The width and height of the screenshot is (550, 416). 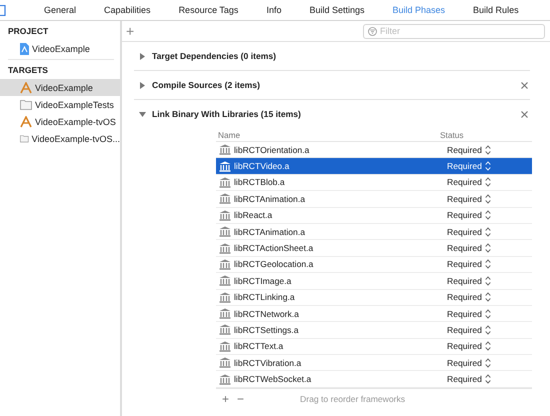 What do you see at coordinates (419, 10) in the screenshot?
I see `tab: Build Phases` at bounding box center [419, 10].